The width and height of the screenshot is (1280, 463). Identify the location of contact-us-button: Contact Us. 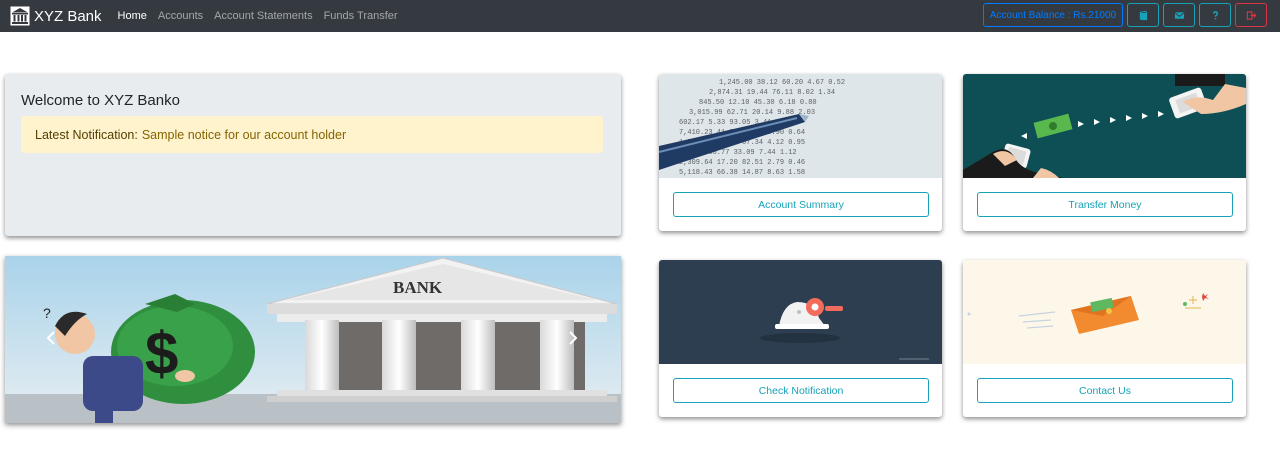
(1105, 390).